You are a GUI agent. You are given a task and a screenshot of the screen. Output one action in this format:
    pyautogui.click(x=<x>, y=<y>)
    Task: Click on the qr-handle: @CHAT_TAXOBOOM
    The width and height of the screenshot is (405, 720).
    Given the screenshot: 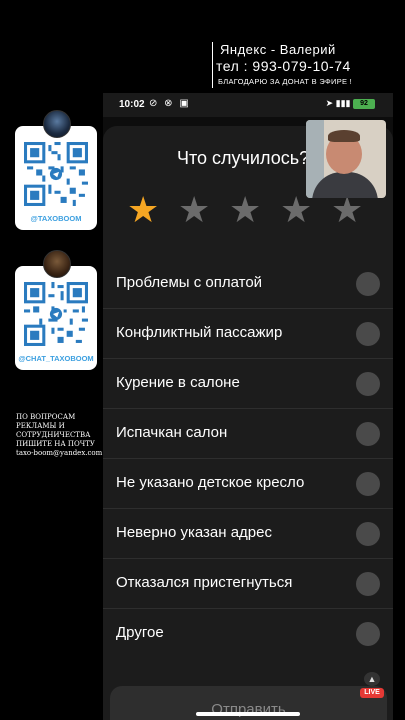 What is the action you would take?
    pyautogui.click(x=56, y=358)
    